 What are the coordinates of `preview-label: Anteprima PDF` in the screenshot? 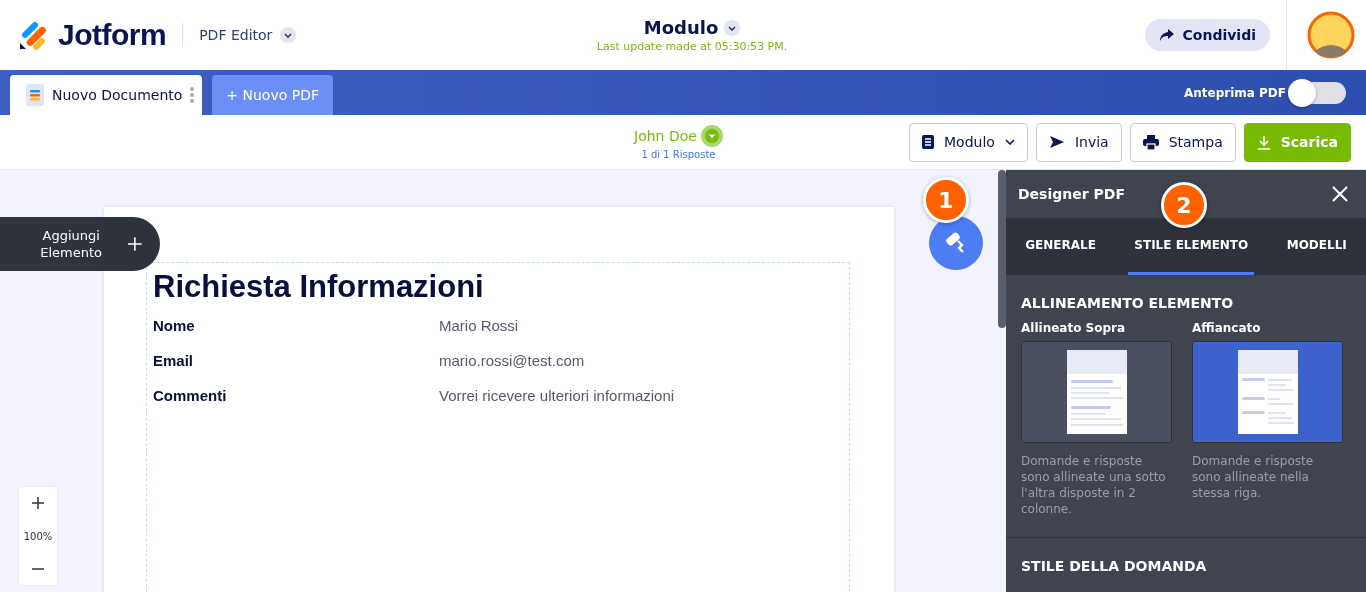 It's located at (1234, 92).